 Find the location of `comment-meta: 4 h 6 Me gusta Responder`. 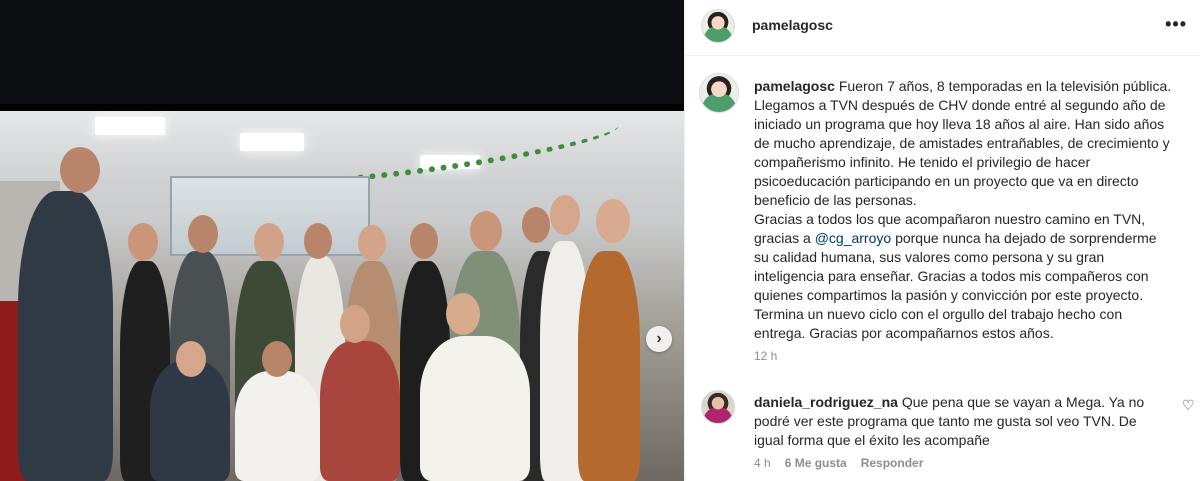

comment-meta: 4 h 6 Me gusta Responder is located at coordinates (838, 463).